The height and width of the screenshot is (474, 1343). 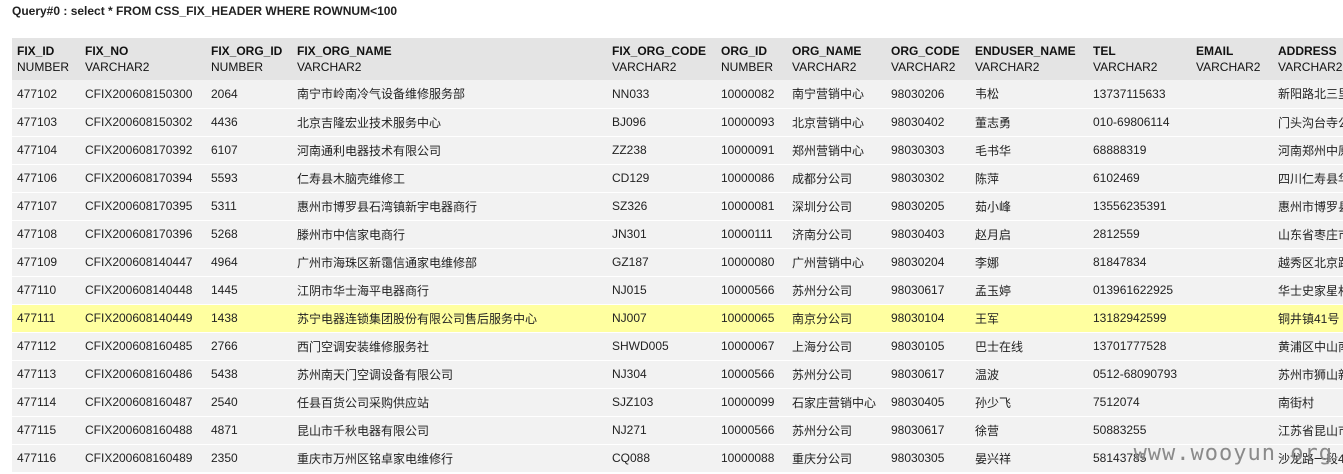 What do you see at coordinates (375, 458) in the screenshot?
I see `table-cell: 重庆市万州区铭卓家电维修行` at bounding box center [375, 458].